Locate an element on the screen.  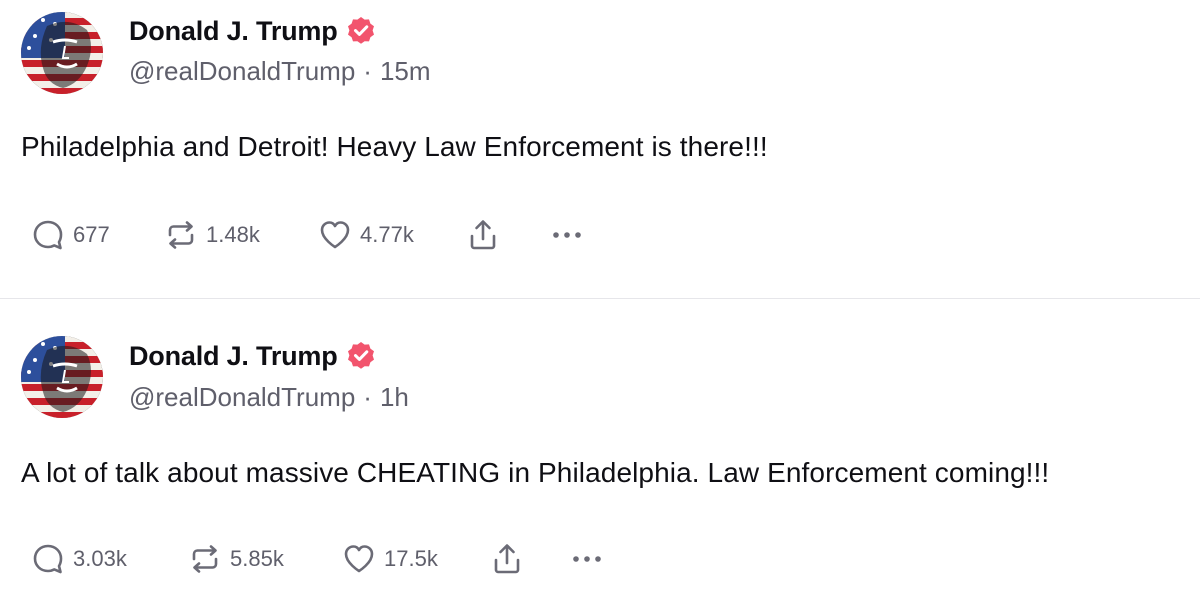
post-actions-bar: 3.03k 5.85k 17.5k is located at coordinates (600, 559).